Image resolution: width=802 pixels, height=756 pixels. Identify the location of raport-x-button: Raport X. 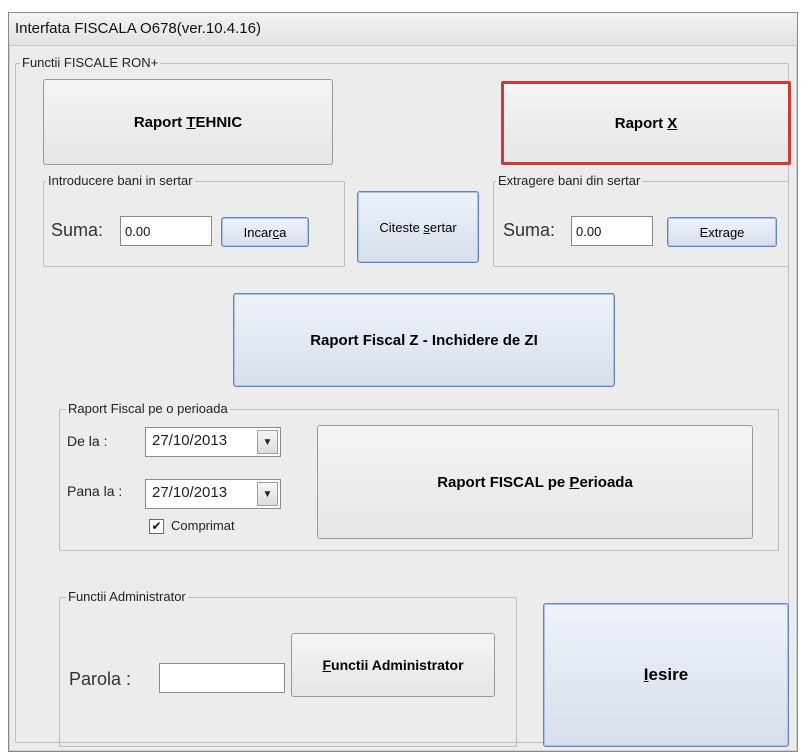
(646, 123).